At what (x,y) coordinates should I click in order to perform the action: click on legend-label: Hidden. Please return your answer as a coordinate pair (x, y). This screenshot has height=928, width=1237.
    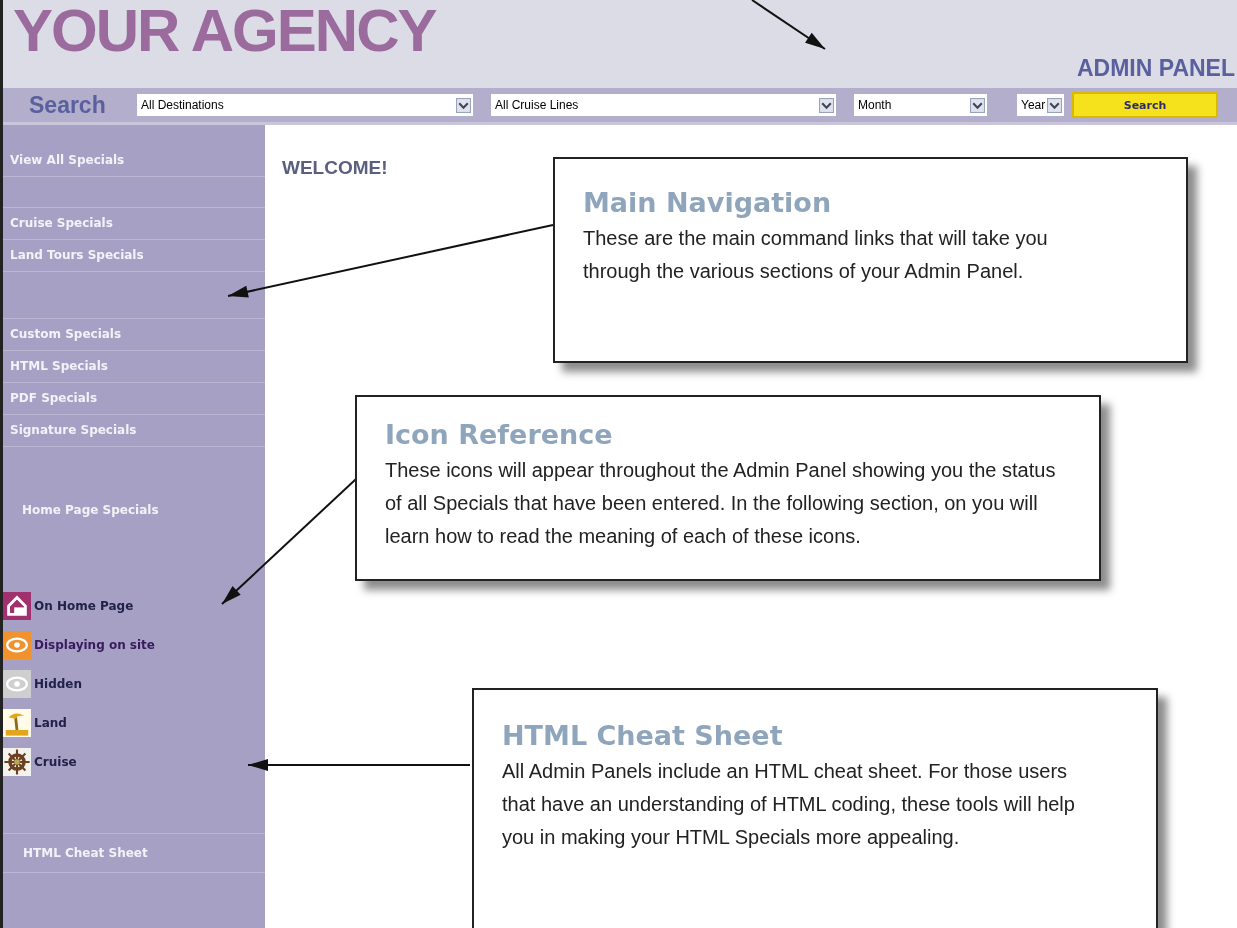
    Looking at the image, I should click on (58, 684).